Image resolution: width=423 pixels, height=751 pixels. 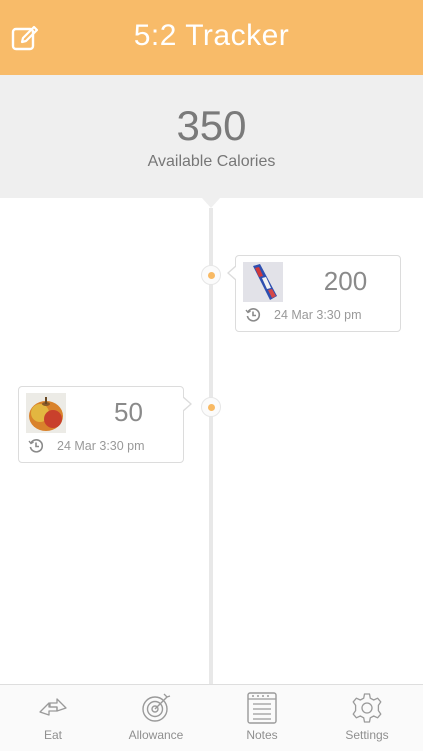 I want to click on notes-icon, so click(x=262, y=708).